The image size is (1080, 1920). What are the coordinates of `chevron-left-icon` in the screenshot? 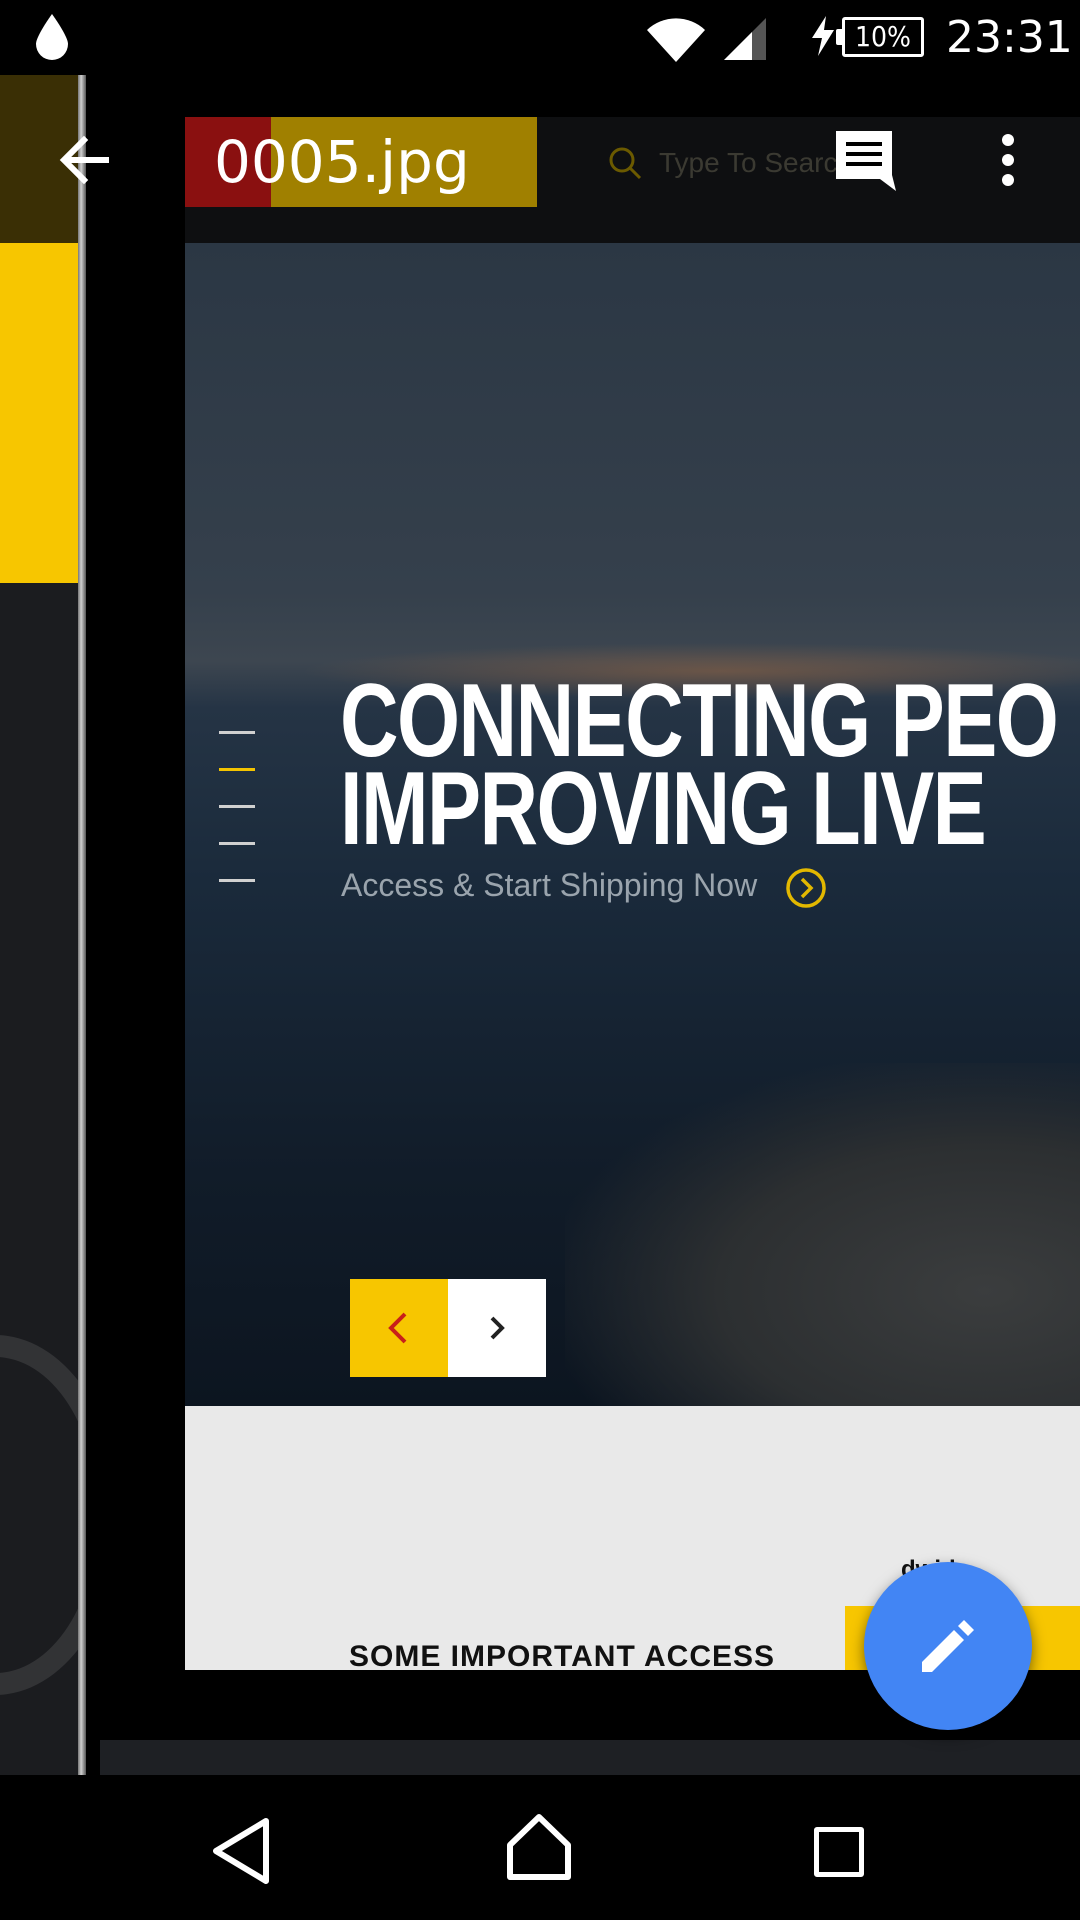 It's located at (397, 1328).